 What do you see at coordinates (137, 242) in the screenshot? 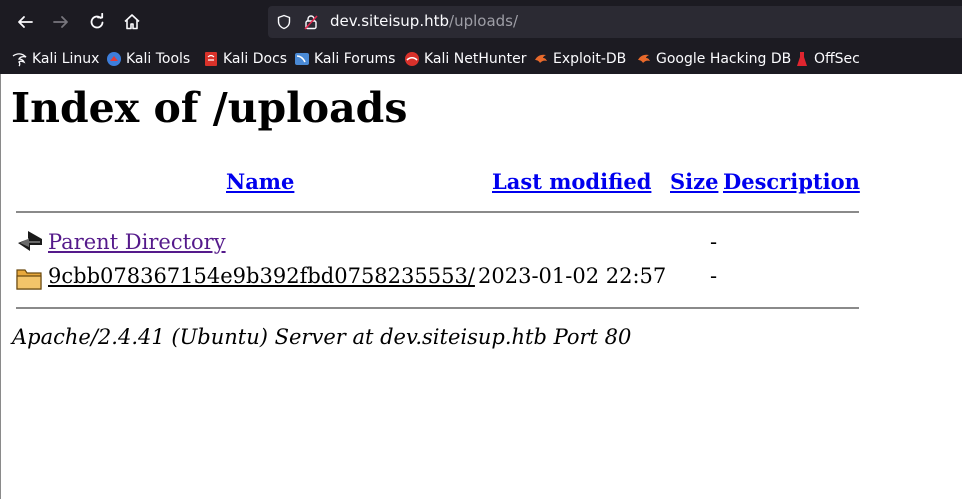
I see `parent-directory-link: Parent Directory` at bounding box center [137, 242].